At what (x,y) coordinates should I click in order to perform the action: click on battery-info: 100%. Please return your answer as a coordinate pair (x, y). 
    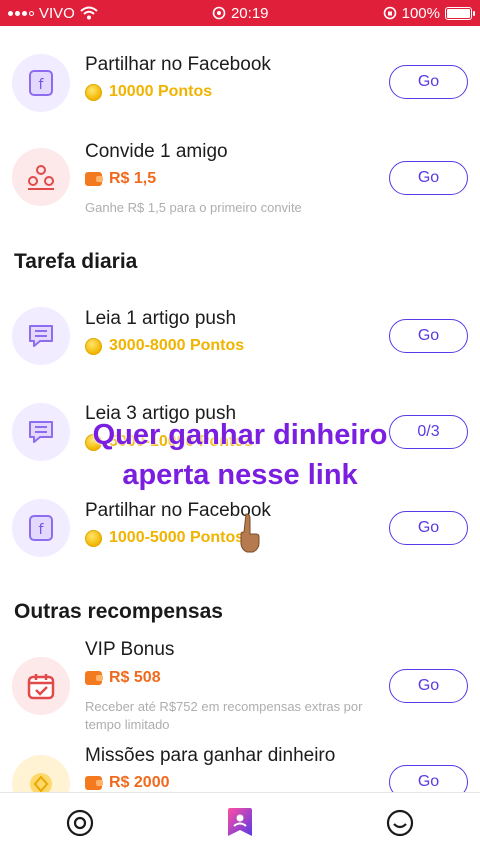
    Looking at the image, I should click on (429, 13).